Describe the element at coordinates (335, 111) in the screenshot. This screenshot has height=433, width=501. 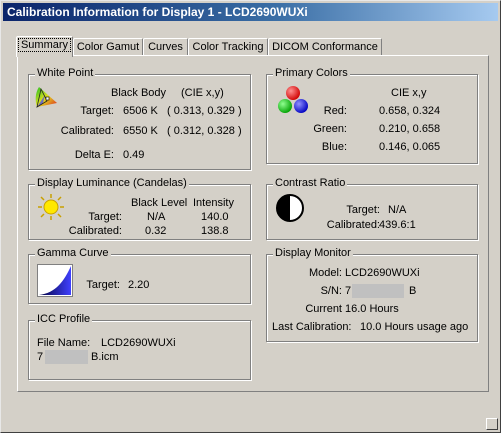
I see `pc-red-label: Red:` at that location.